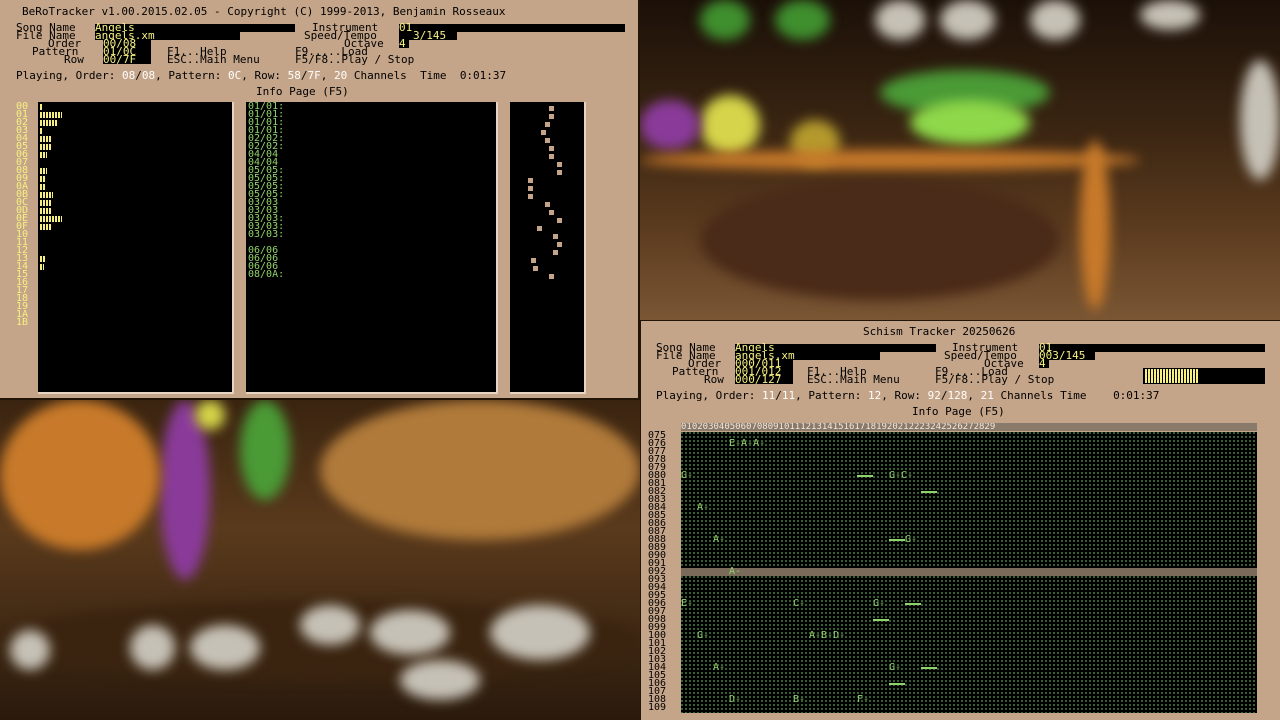 This screenshot has height=720, width=1280. I want to click on pattern-note: C-, so click(799, 604).